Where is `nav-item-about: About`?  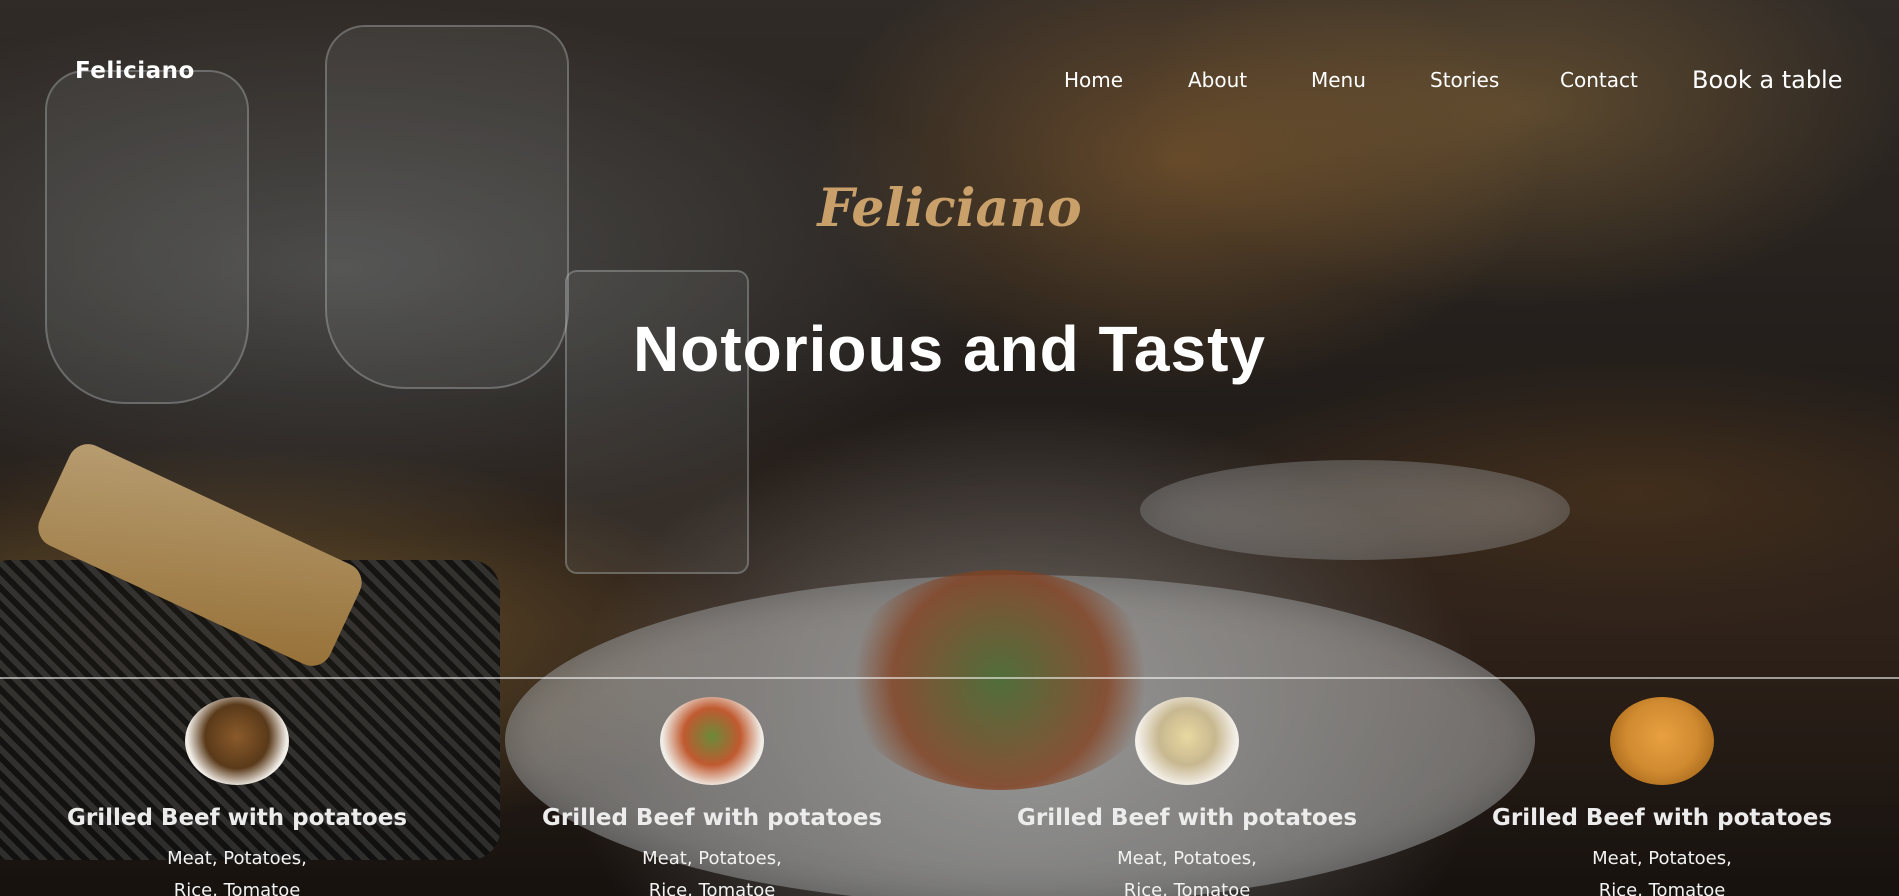 nav-item-about: About is located at coordinates (1217, 80).